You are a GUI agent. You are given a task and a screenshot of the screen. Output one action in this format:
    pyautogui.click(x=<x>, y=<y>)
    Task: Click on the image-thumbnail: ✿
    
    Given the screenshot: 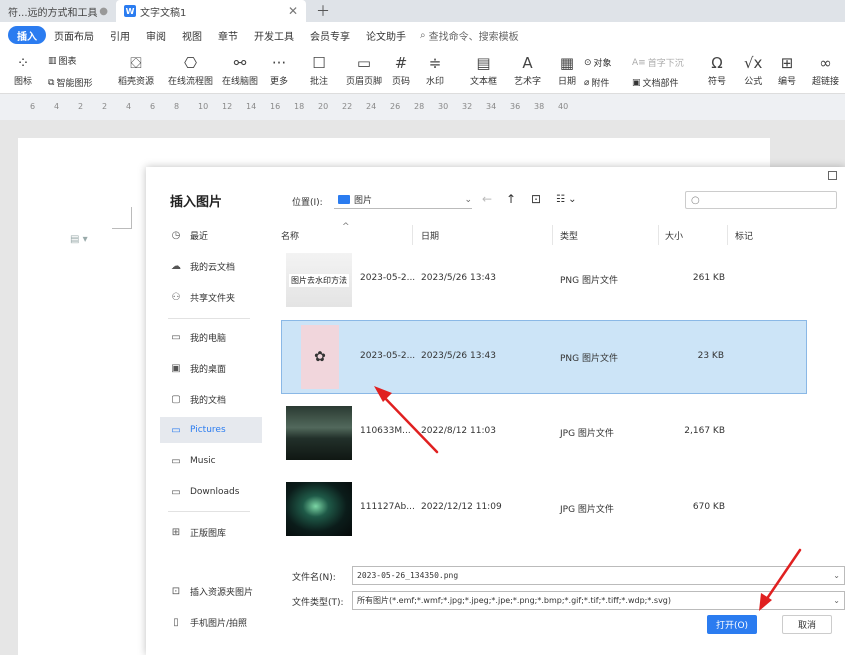 What is the action you would take?
    pyautogui.click(x=320, y=357)
    